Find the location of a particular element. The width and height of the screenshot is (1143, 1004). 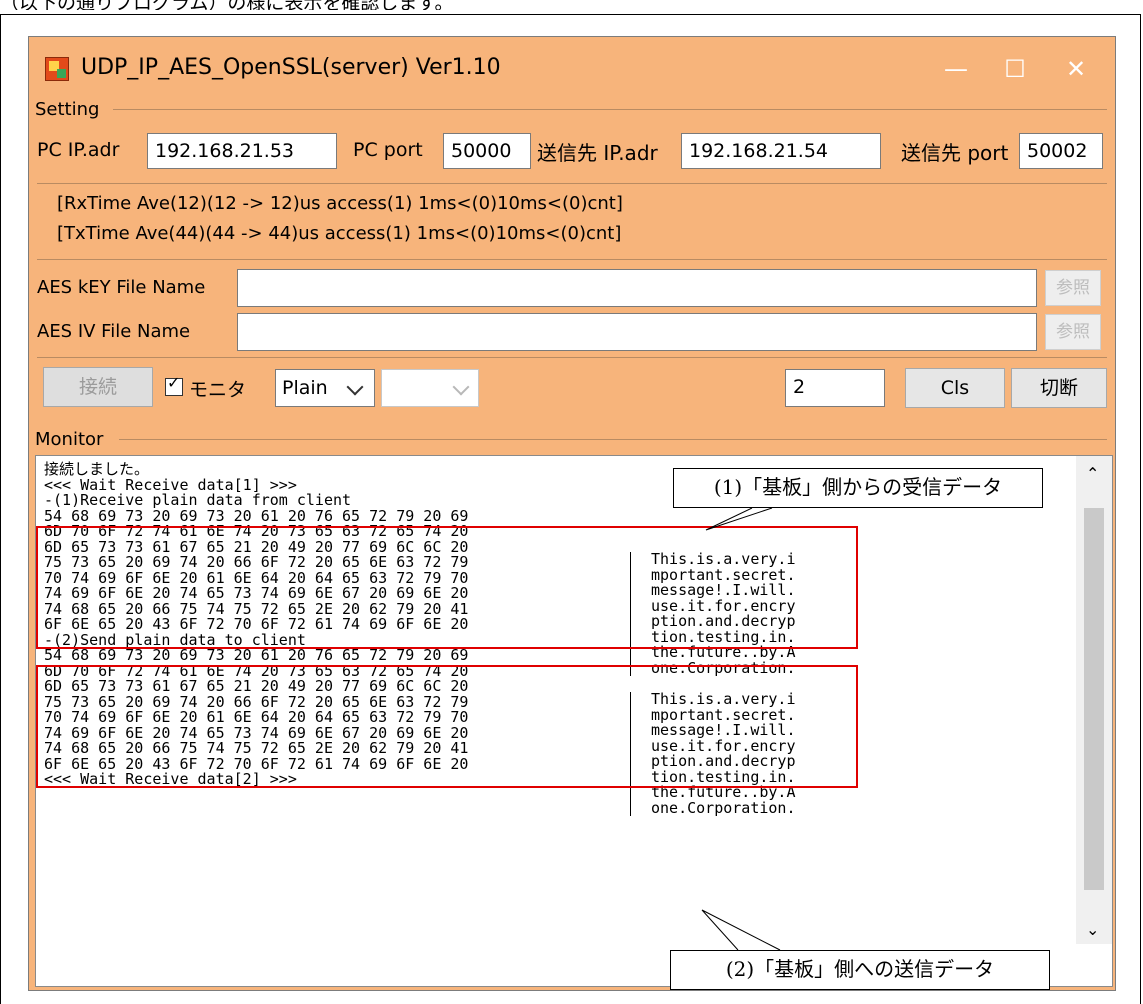

setting-group-line is located at coordinates (610, 109).